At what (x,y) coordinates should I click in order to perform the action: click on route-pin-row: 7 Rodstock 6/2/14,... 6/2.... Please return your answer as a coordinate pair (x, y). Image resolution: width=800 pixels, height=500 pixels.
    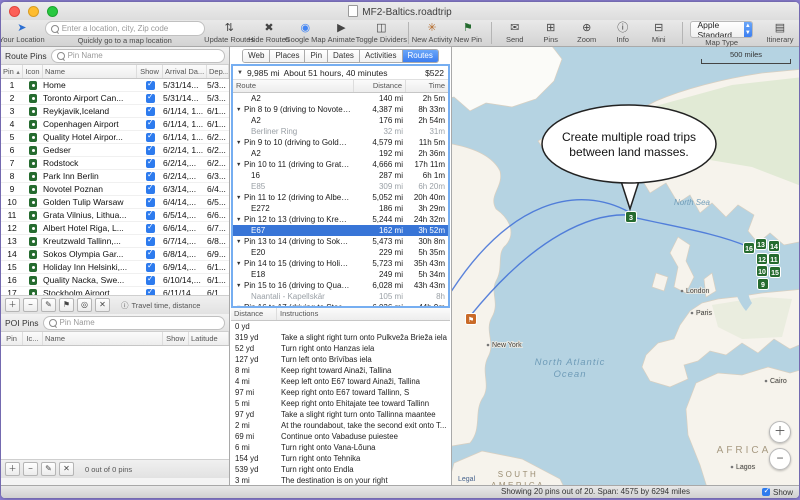
    Looking at the image, I should click on (115, 163).